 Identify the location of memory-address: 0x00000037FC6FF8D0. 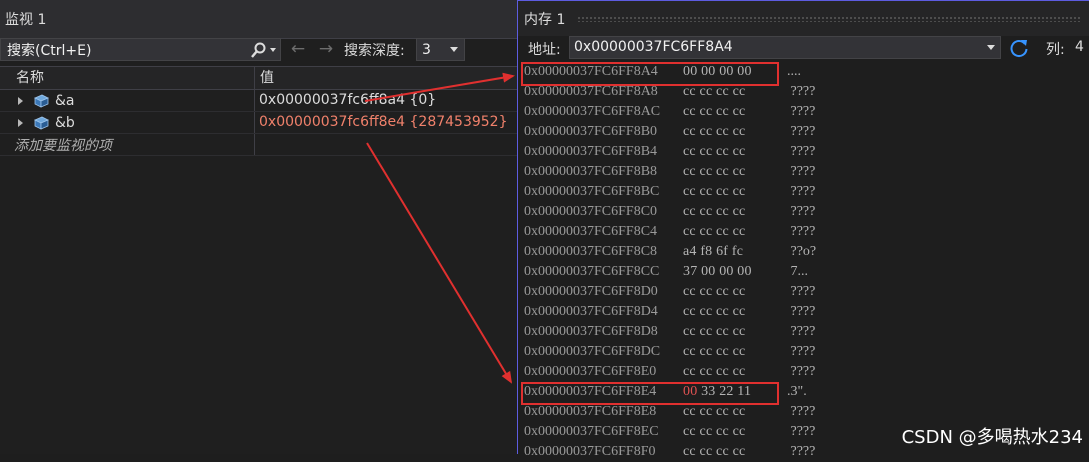
(591, 291).